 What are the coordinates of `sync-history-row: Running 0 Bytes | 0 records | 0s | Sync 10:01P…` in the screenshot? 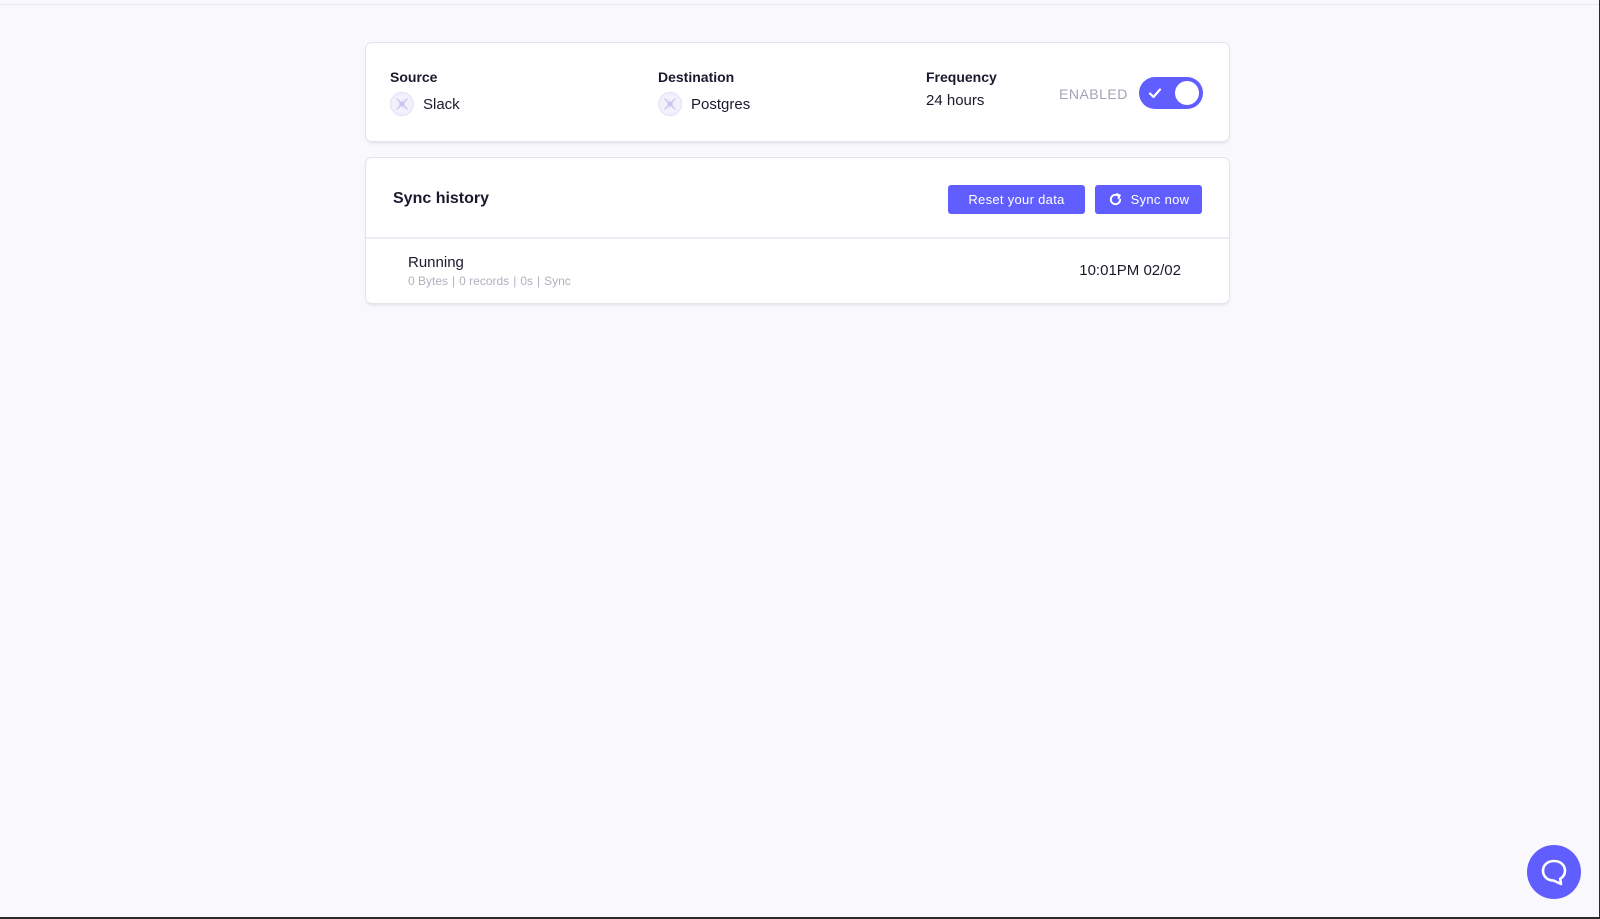 It's located at (797, 271).